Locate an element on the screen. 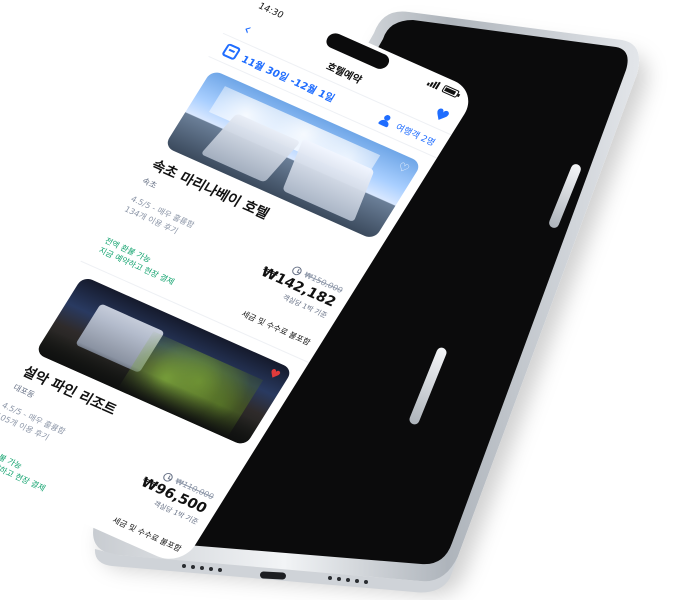 The image size is (700, 600). favorites-button: ♥ is located at coordinates (442, 114).